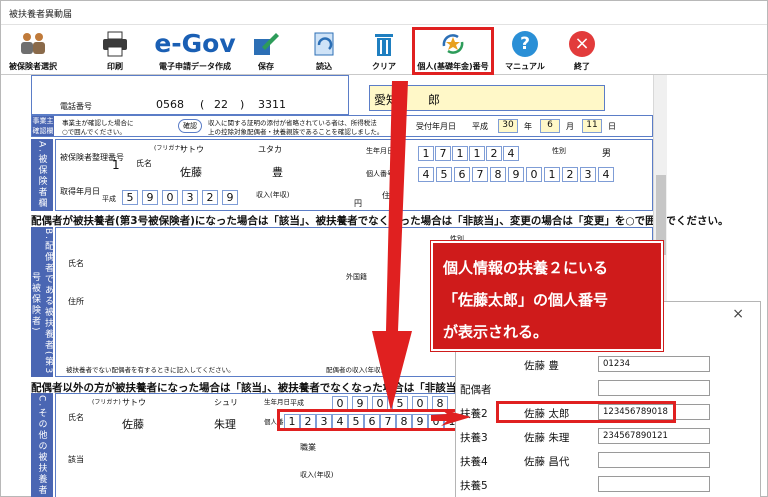 Image resolution: width=768 pixels, height=497 pixels. I want to click on arrow-left, so click(451, 417).